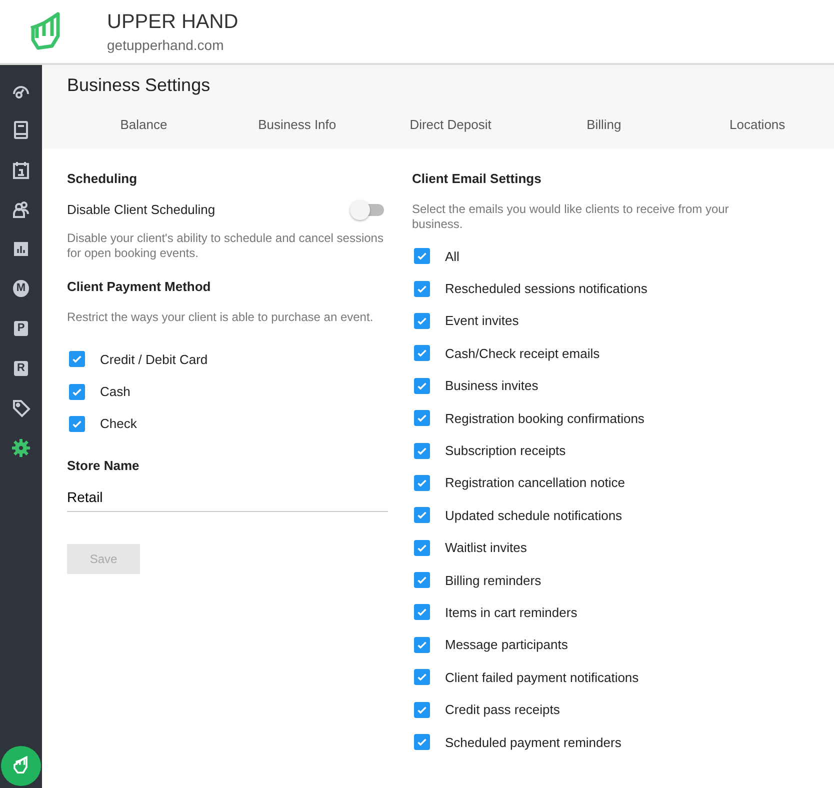 The width and height of the screenshot is (834, 788). Describe the element at coordinates (115, 392) in the screenshot. I see `checkbox-label: Cash` at that location.